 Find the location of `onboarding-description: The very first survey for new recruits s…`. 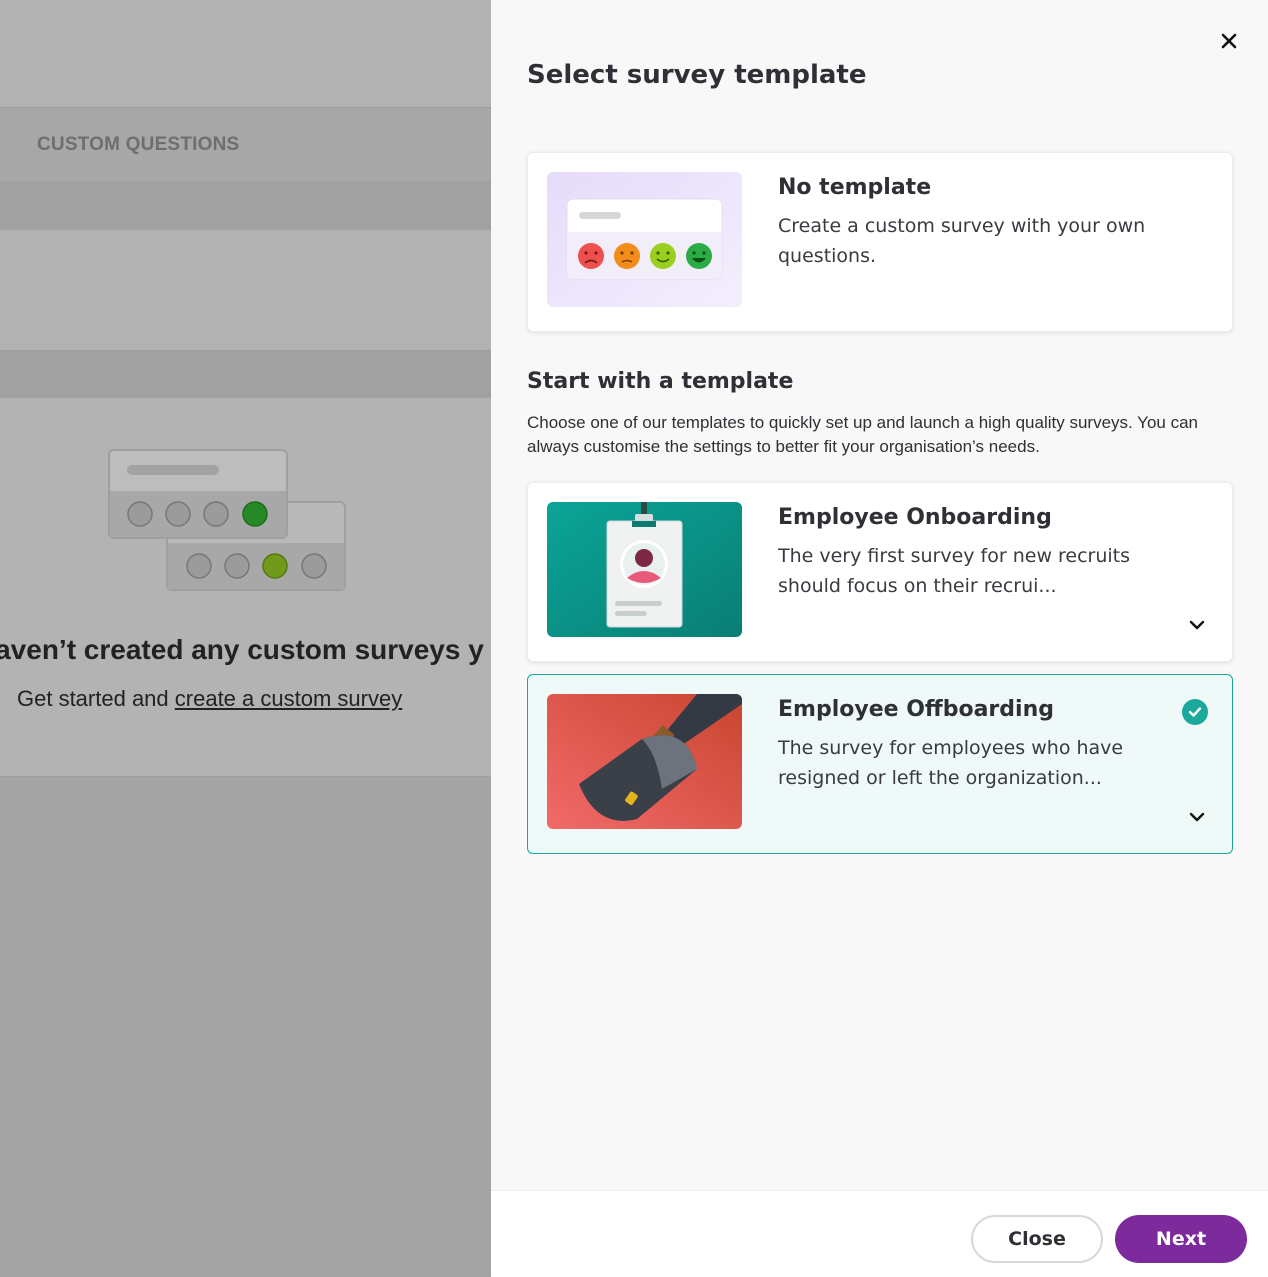

onboarding-description: The very first survey for new recruits s… is located at coordinates (954, 571).